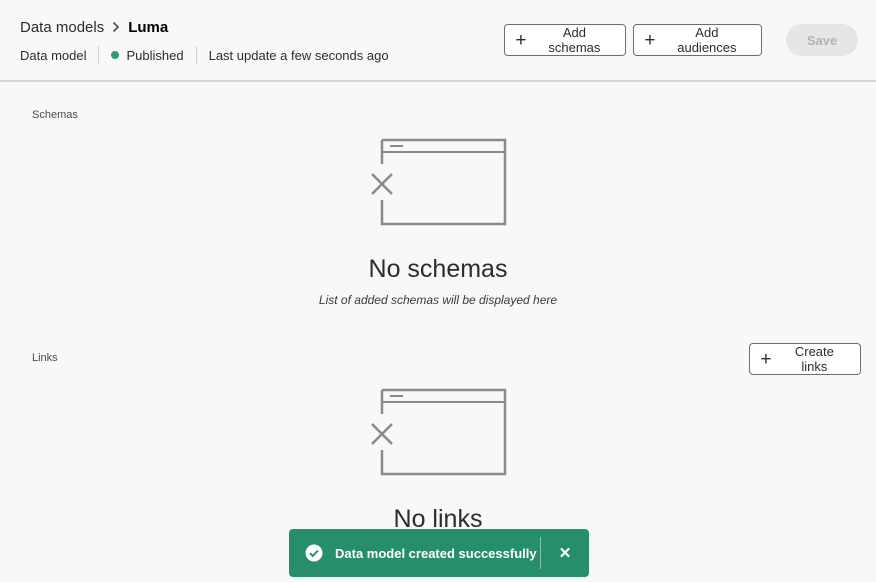 The image size is (876, 582). I want to click on checkmark-circle-icon, so click(314, 553).